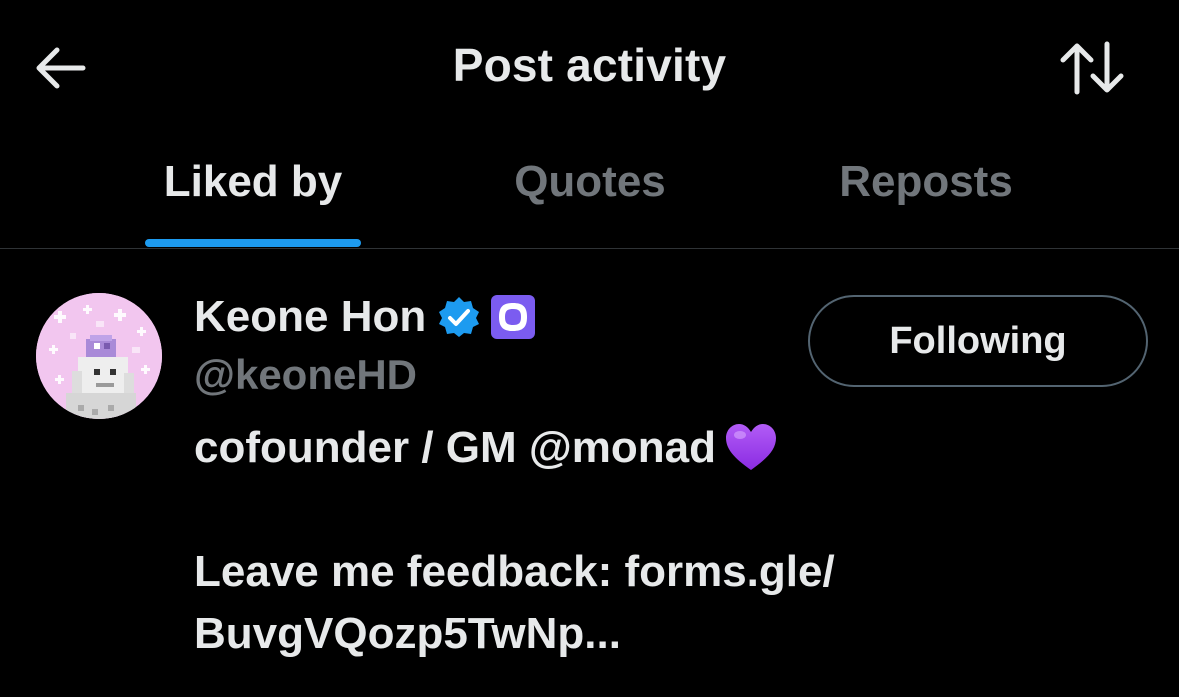  I want to click on name-line: Keone Hon, so click(365, 317).